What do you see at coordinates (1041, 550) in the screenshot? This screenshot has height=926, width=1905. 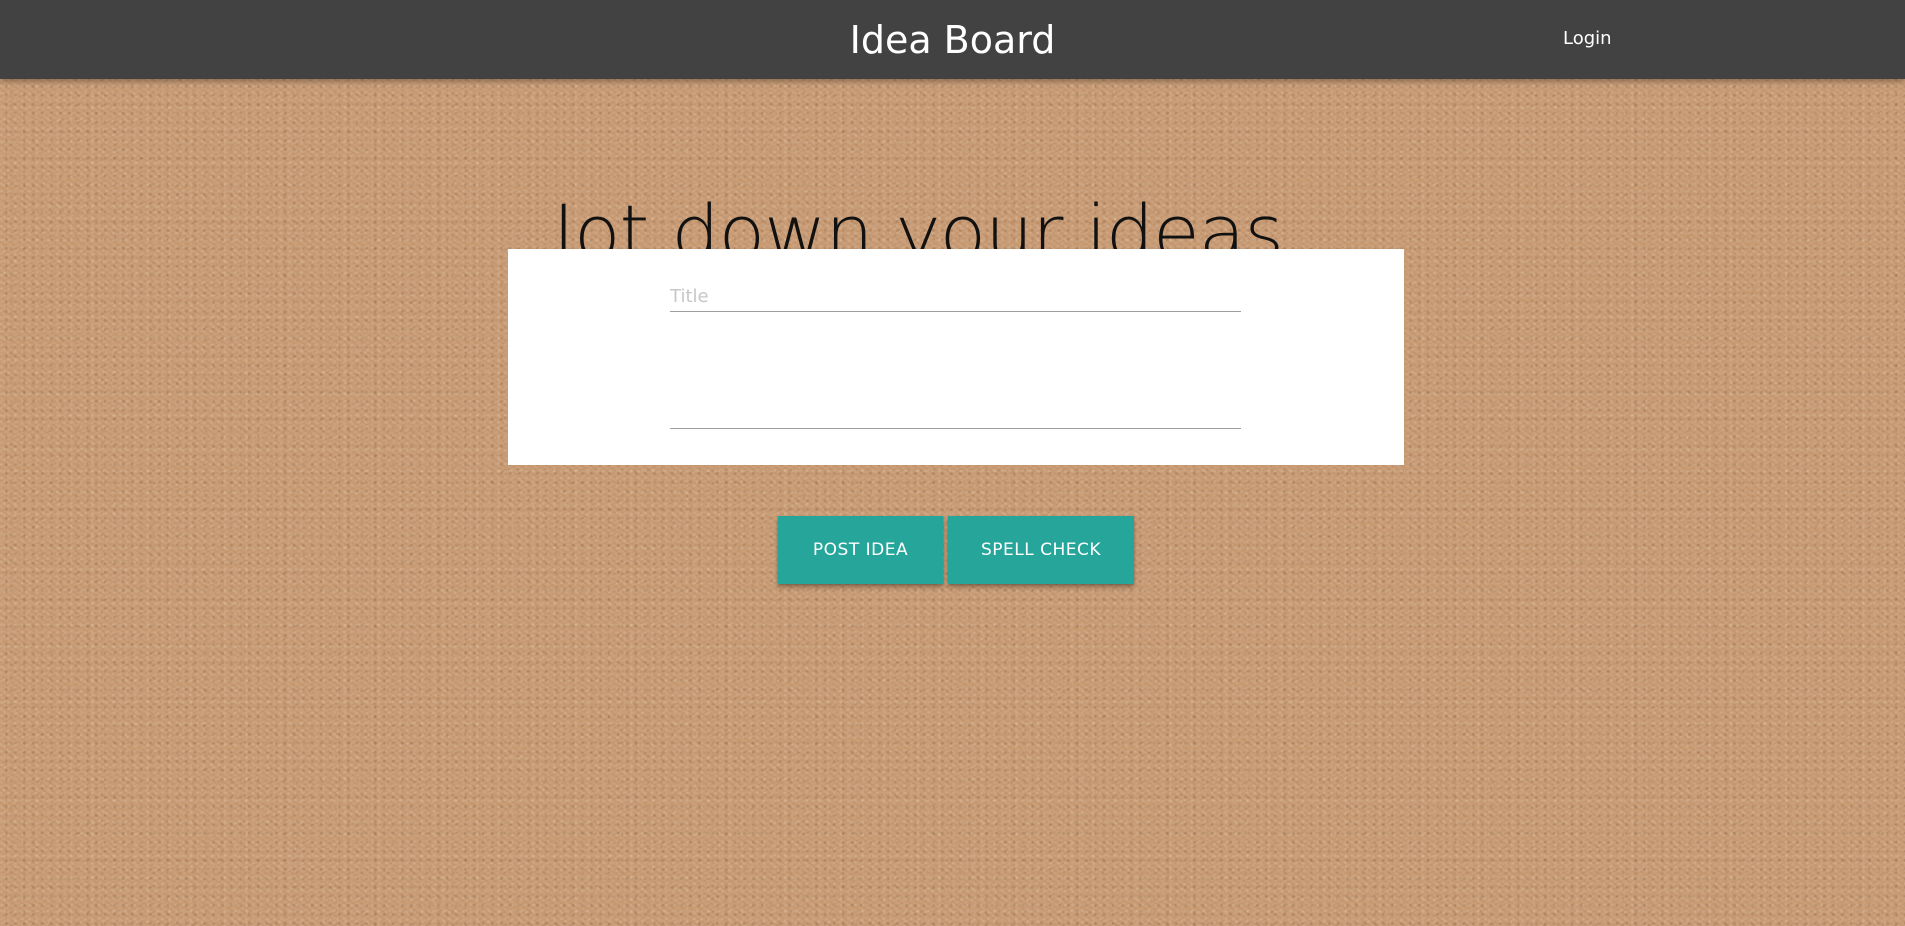 I see `spell-check-button: SPELL CHECK` at bounding box center [1041, 550].